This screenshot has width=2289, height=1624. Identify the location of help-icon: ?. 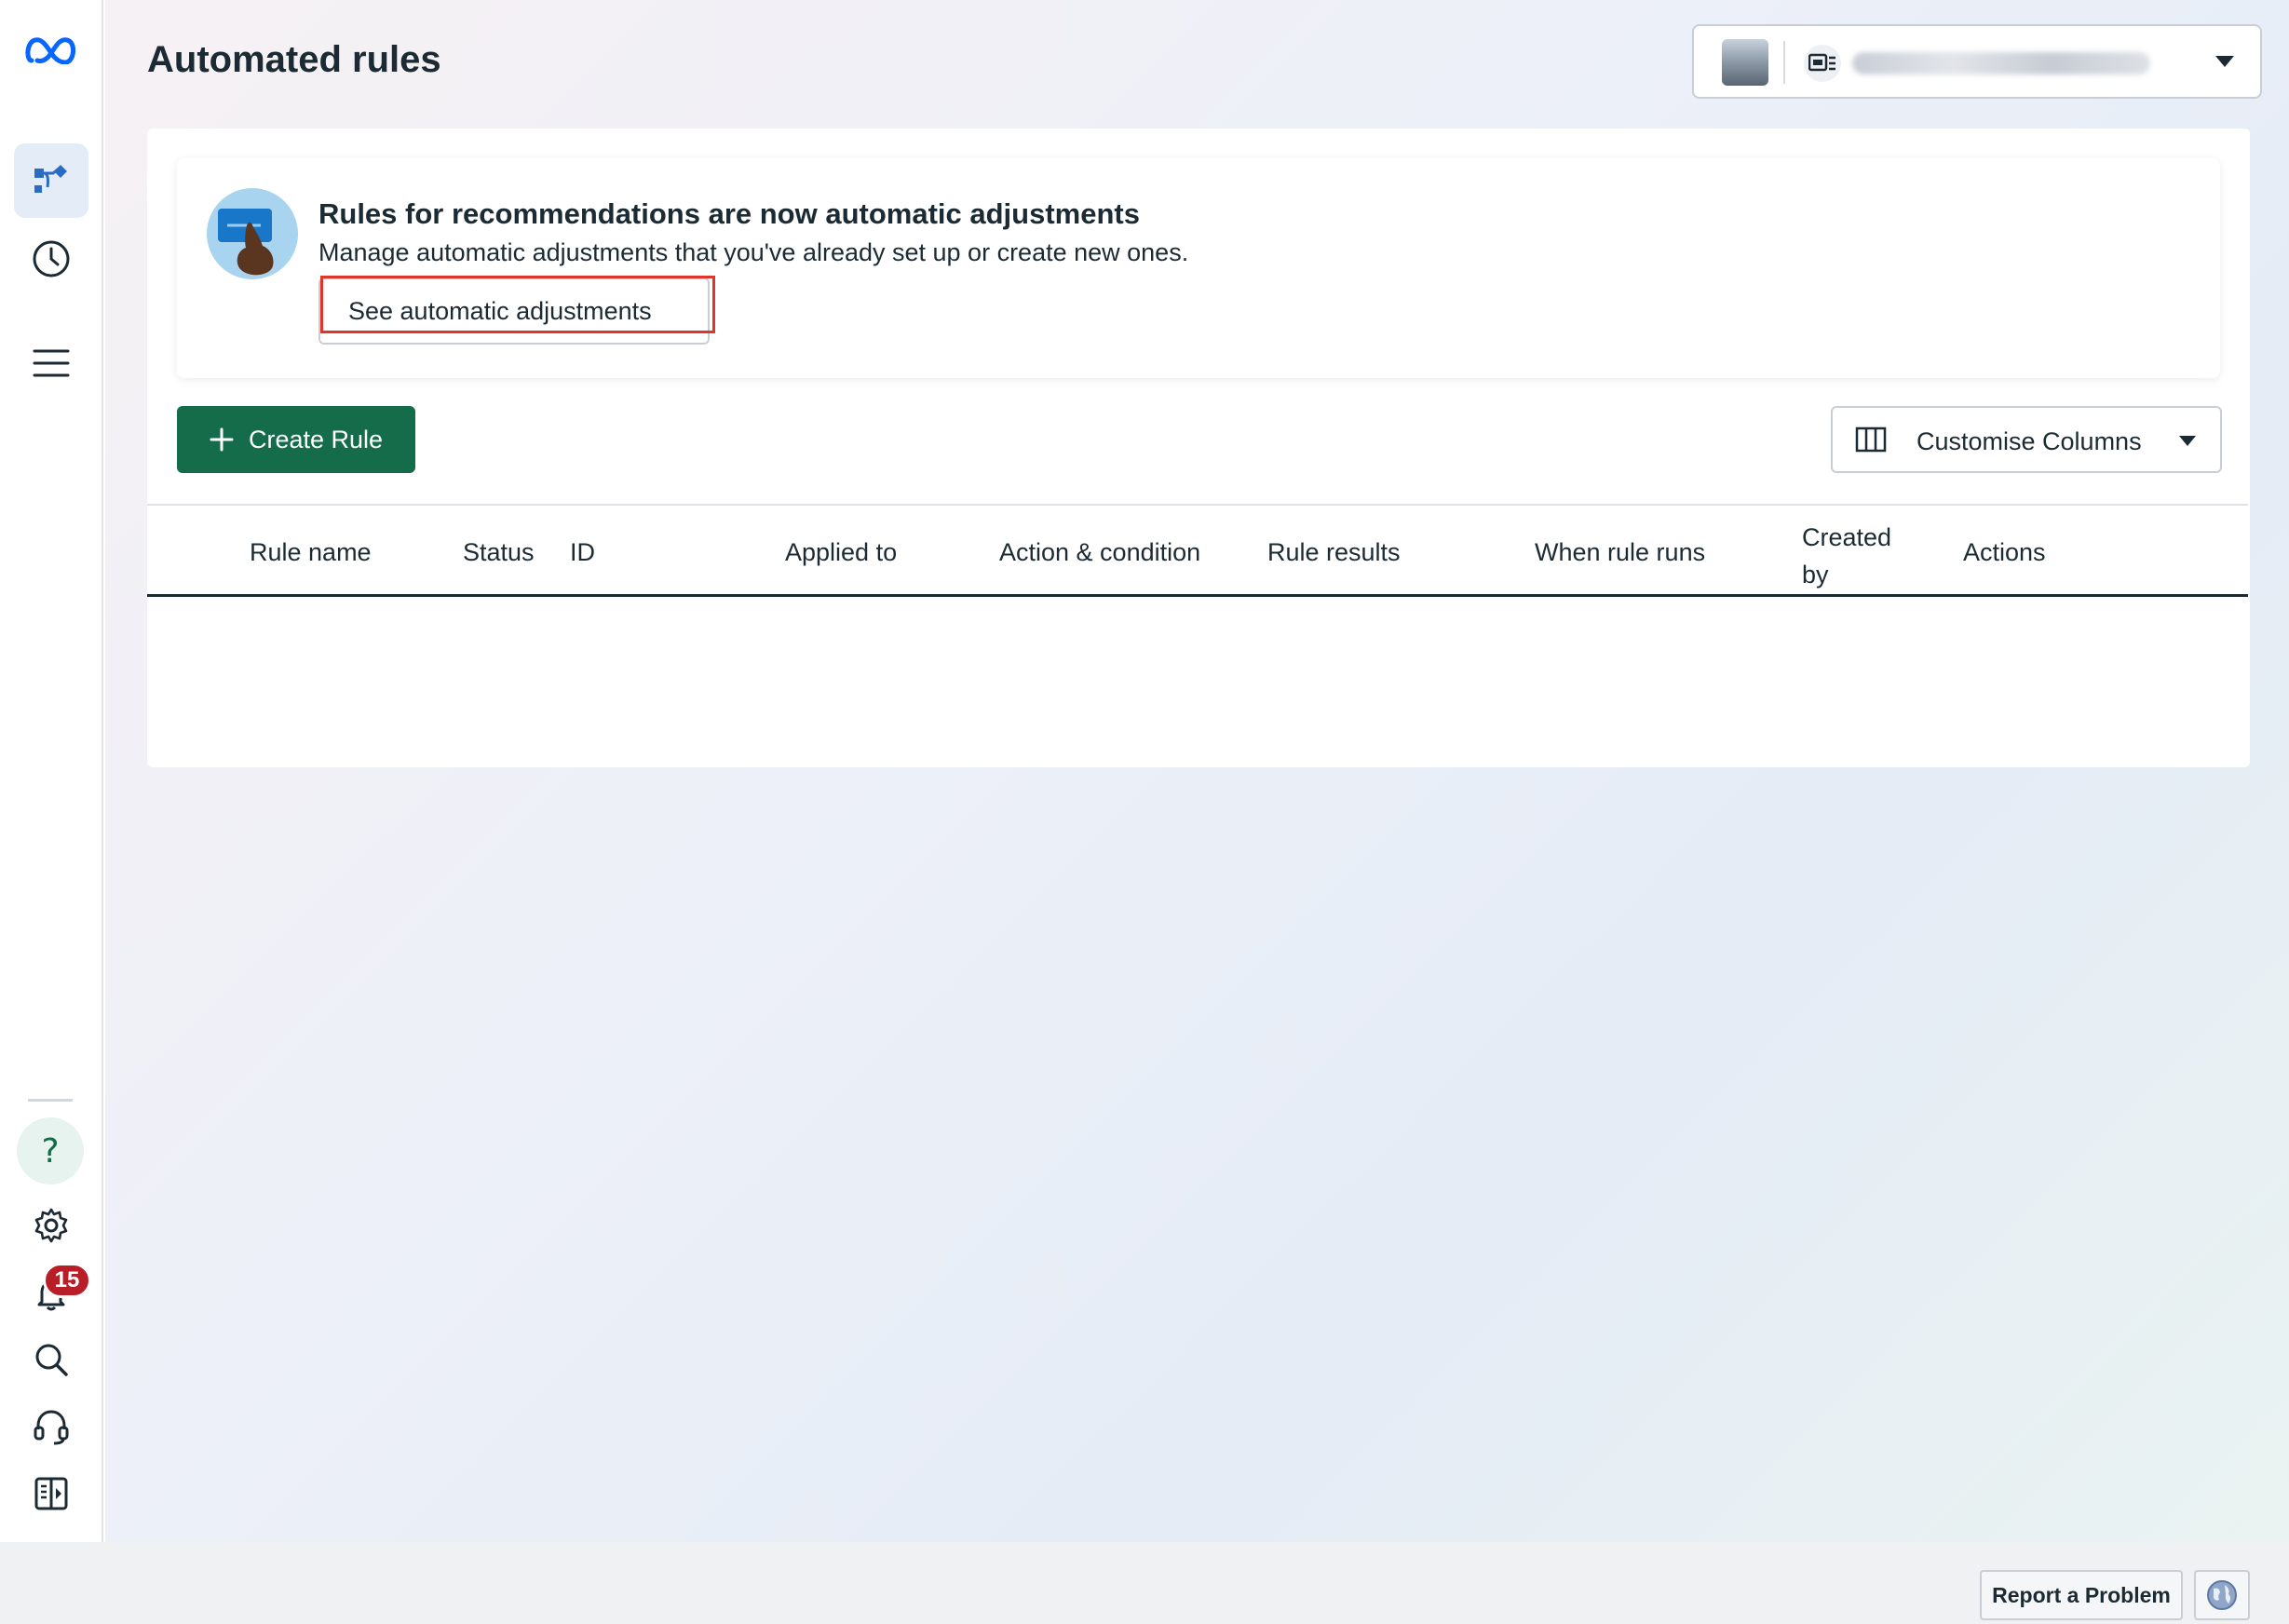
(51, 1150).